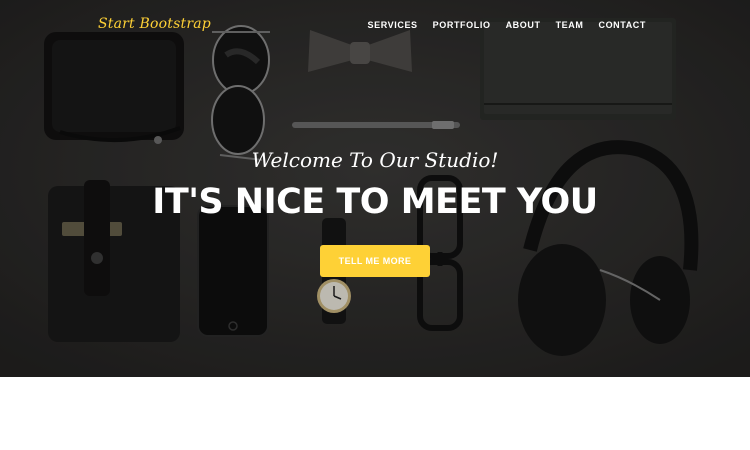 Image resolution: width=750 pixels, height=450 pixels. Describe the element at coordinates (570, 25) in the screenshot. I see `nav-link-team: TEAM` at that location.